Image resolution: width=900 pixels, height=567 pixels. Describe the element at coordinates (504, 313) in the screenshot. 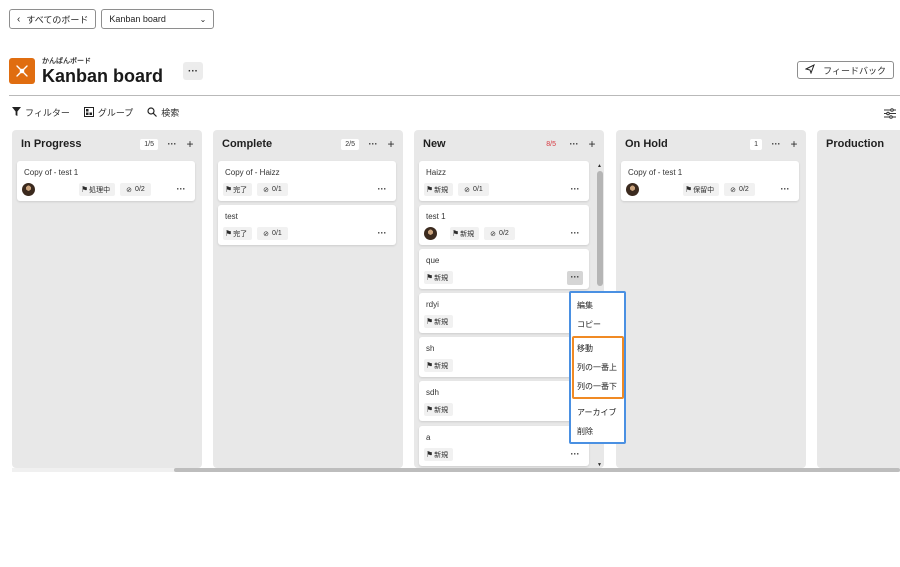

I see `card: rdyi ⚑ 新規` at that location.